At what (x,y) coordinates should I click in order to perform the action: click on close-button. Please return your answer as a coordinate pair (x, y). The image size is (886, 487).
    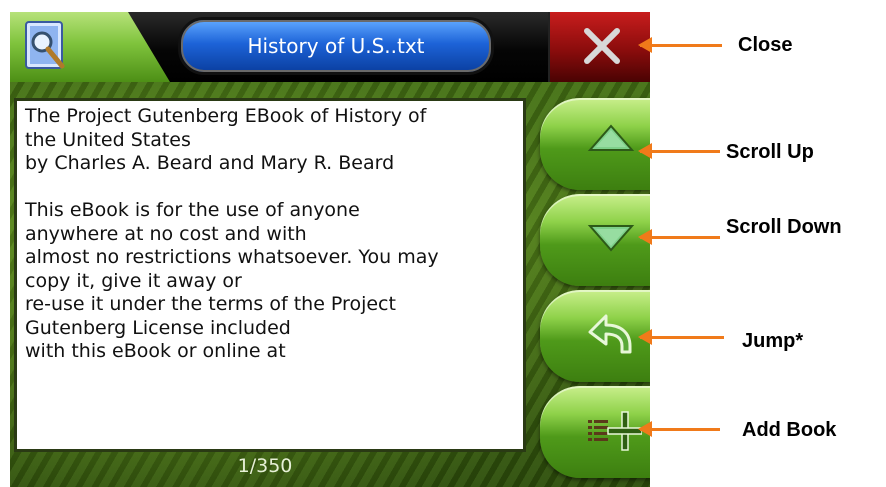
    Looking at the image, I should click on (599, 47).